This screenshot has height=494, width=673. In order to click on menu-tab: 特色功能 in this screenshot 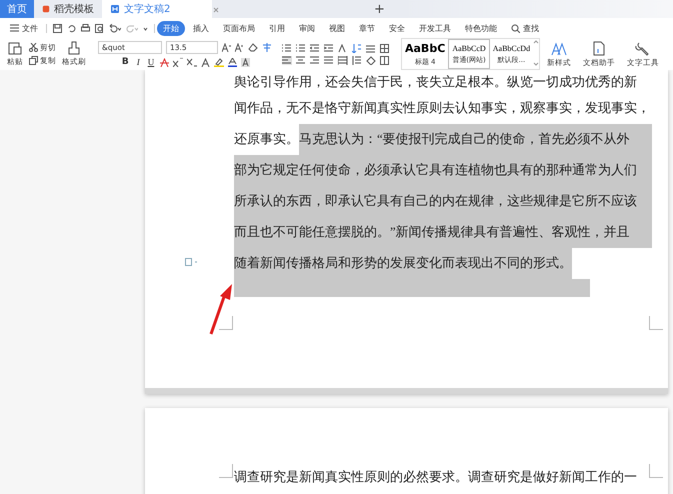, I will do `click(481, 28)`.